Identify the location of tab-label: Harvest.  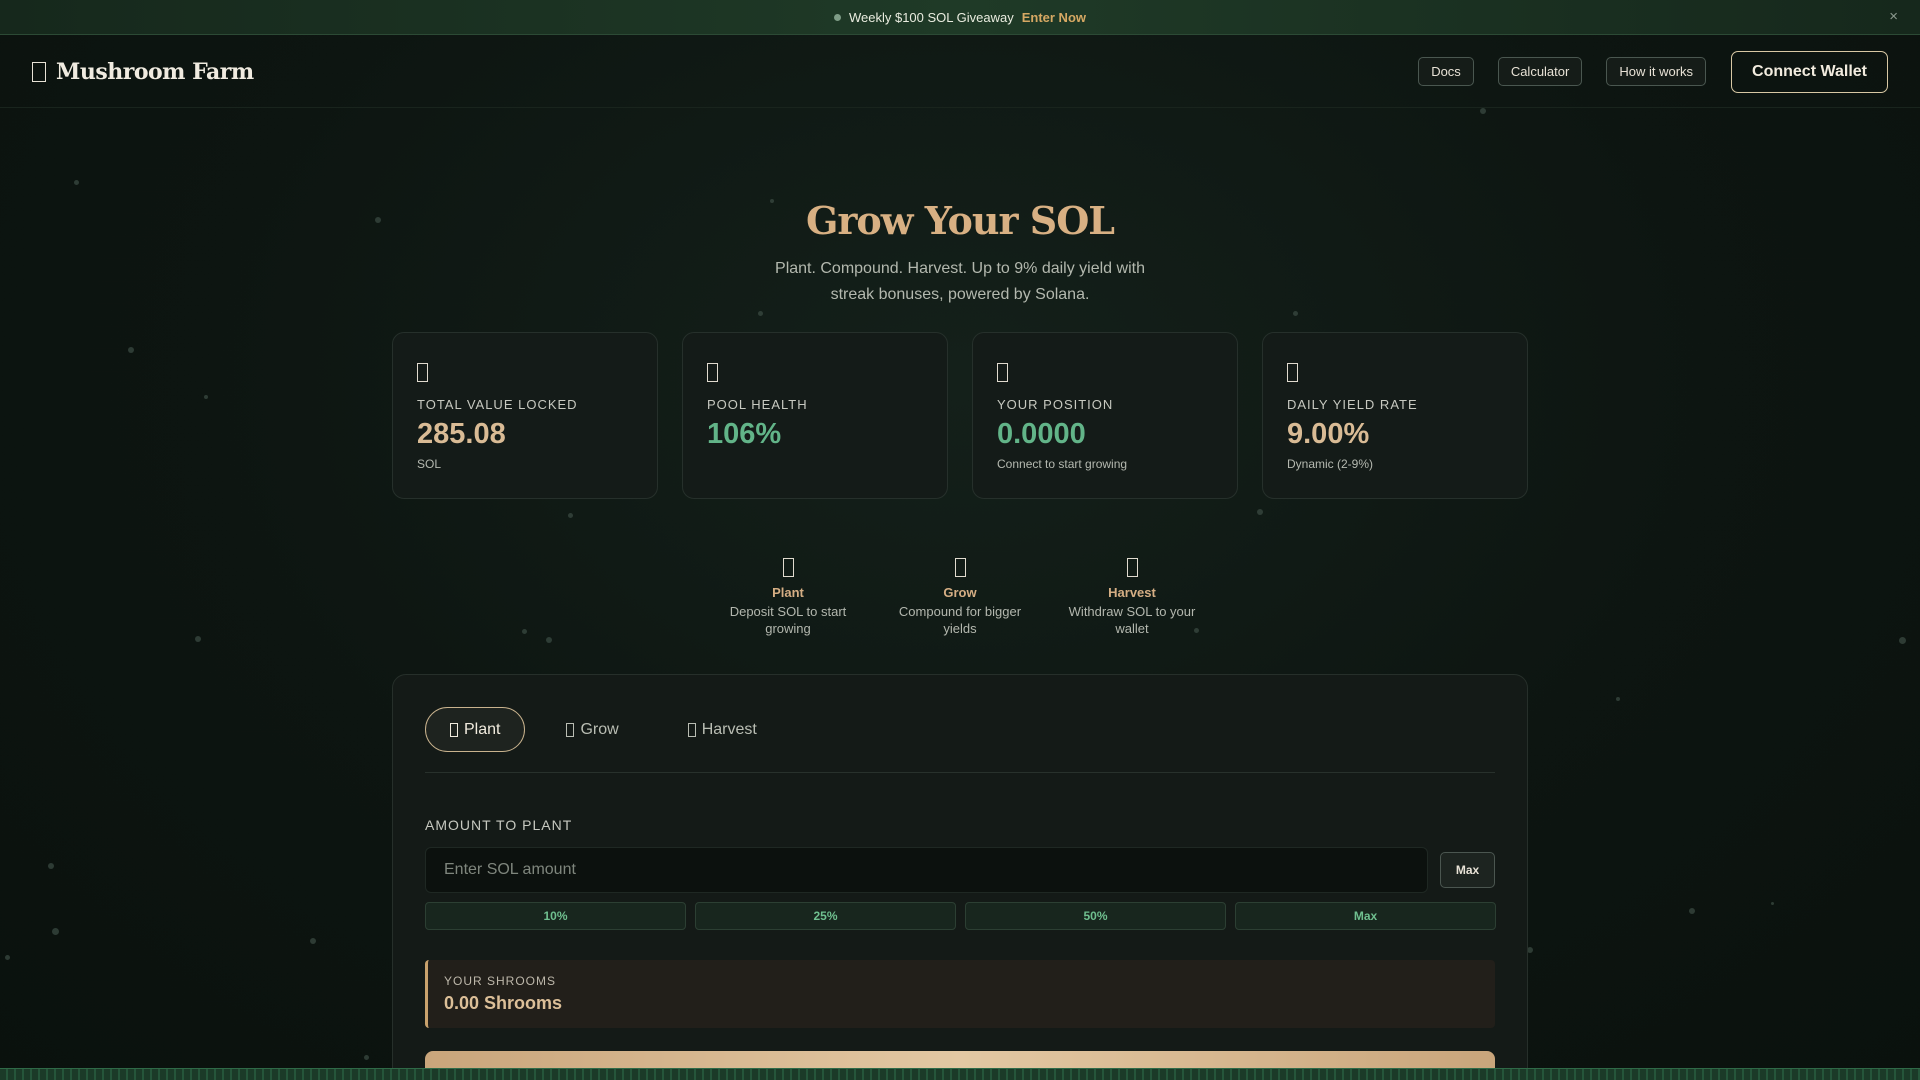
(729, 729).